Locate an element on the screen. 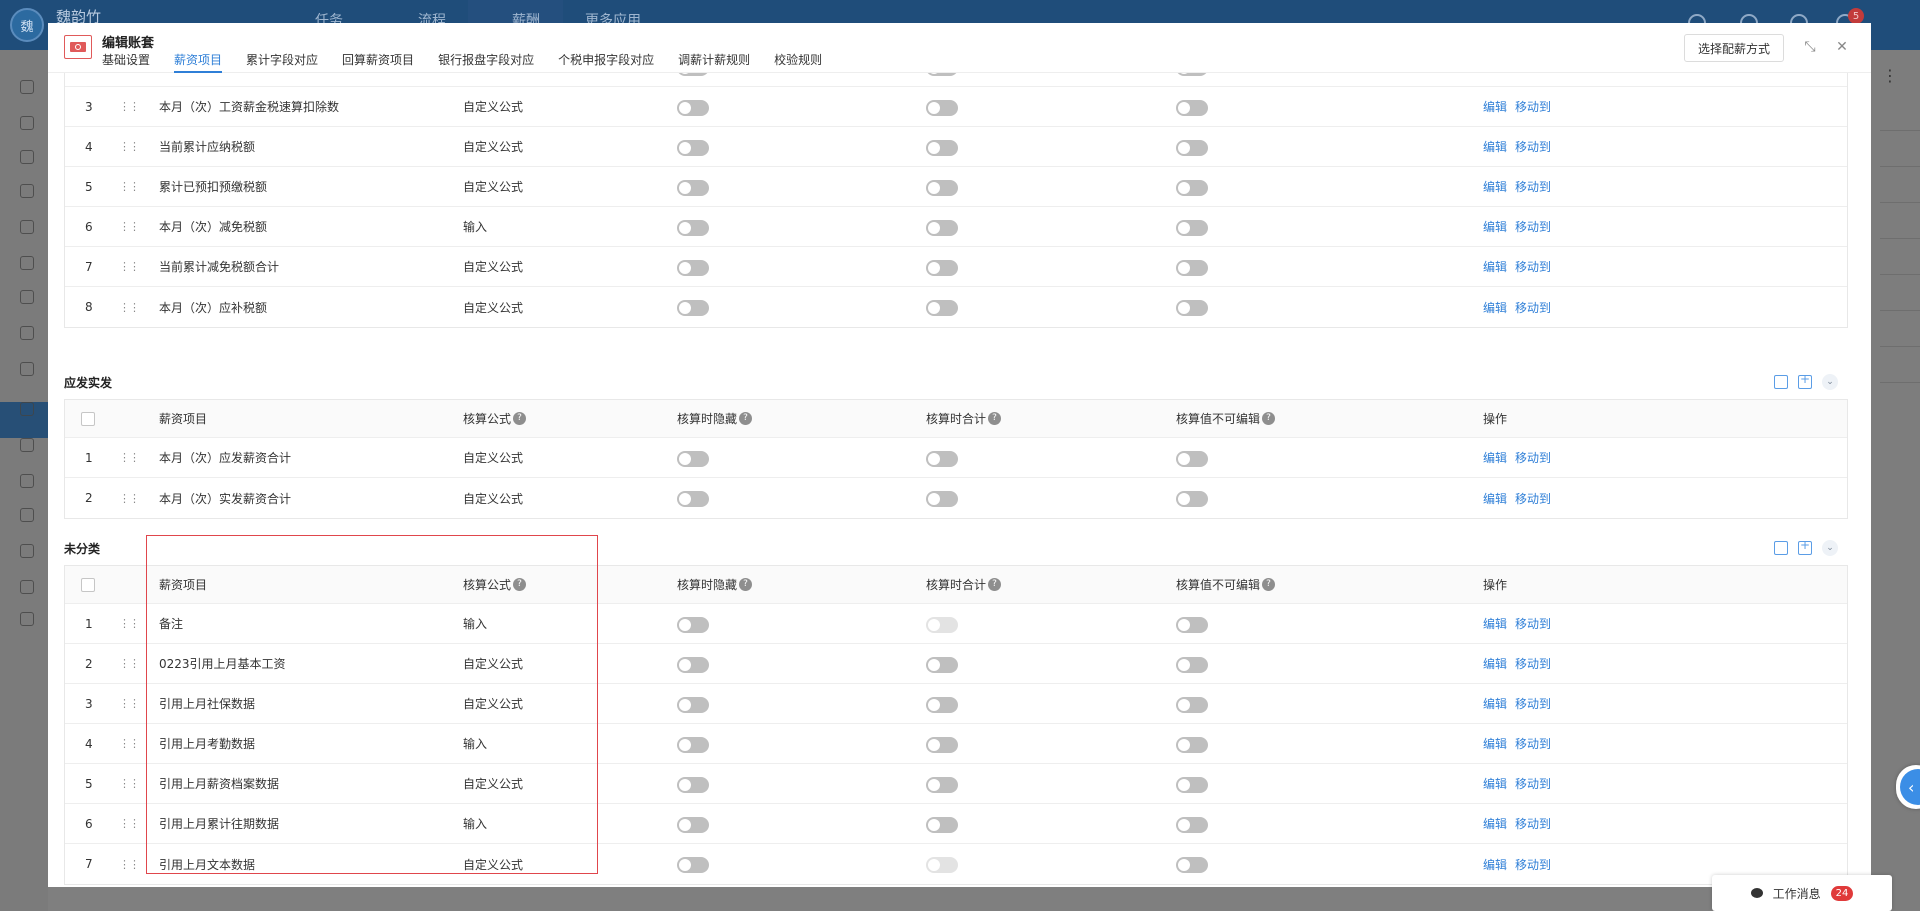 The height and width of the screenshot is (911, 1920). tab-adjust-rules: 调薪计薪规则 is located at coordinates (714, 63).